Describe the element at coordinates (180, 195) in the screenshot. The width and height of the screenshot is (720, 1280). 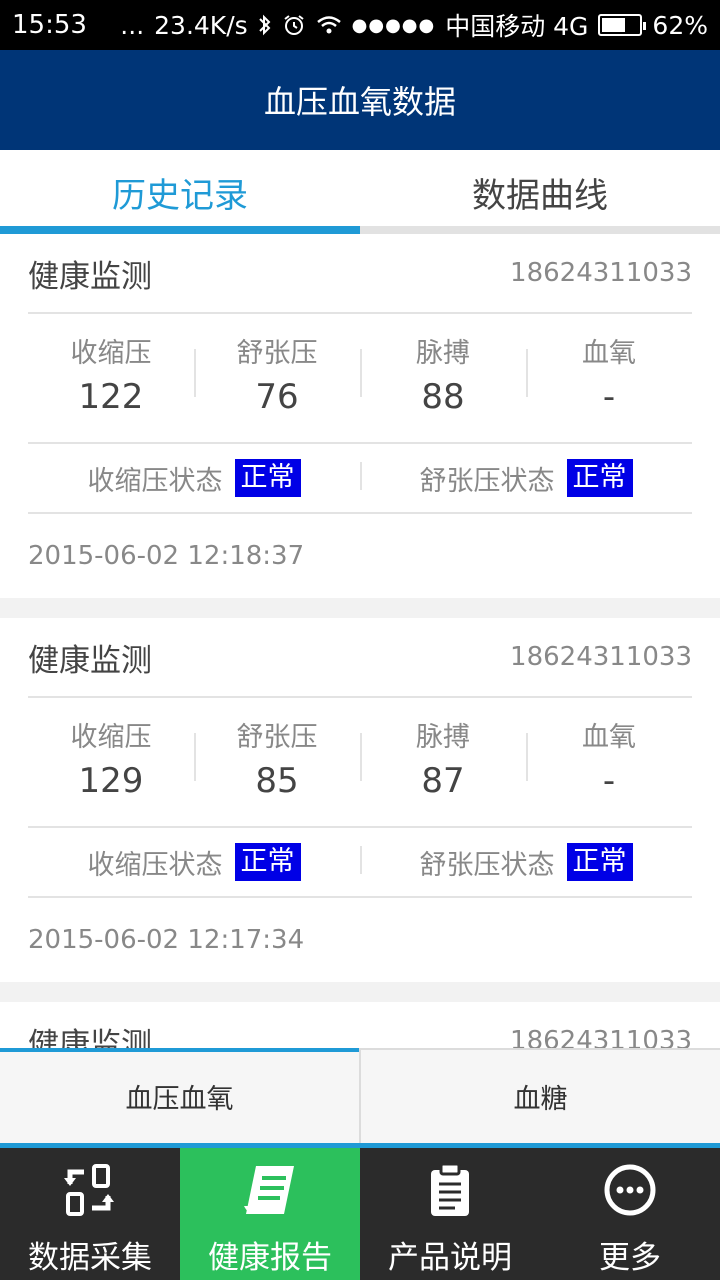
I see `tab-history-label: 历史记录` at that location.